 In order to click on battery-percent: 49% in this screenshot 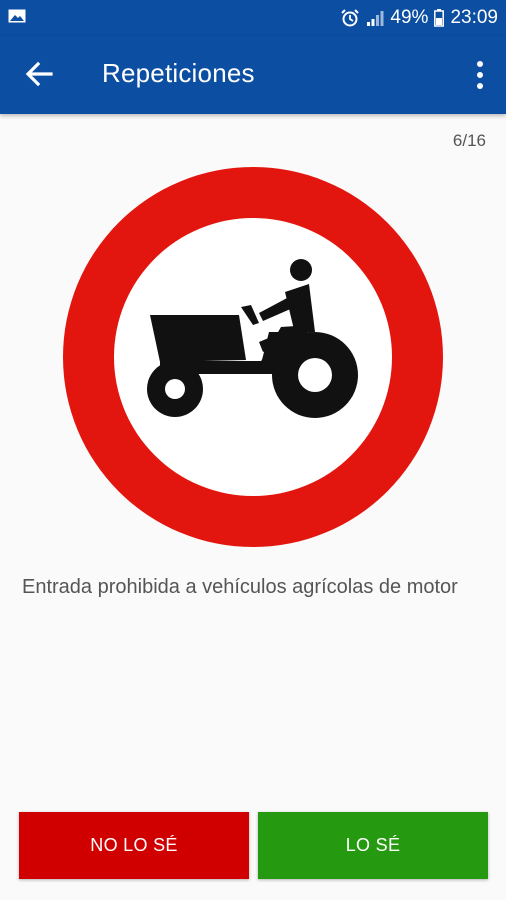, I will do `click(409, 17)`.